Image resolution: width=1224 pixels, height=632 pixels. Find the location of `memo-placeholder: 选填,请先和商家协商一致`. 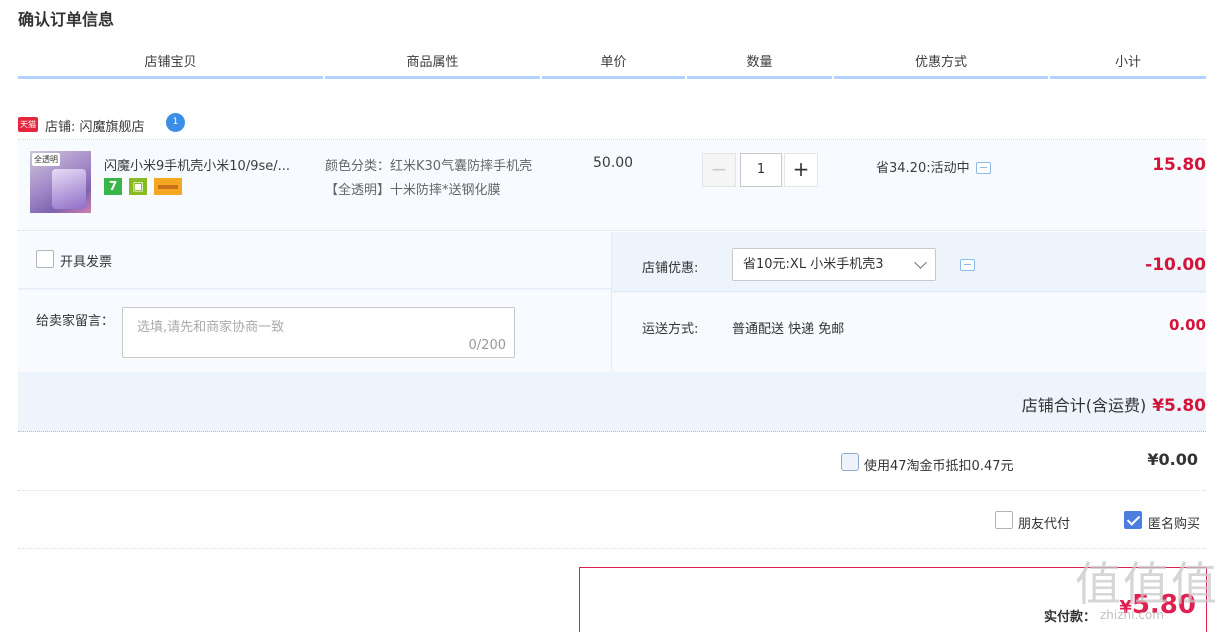

memo-placeholder: 选填,请先和商家协商一致 is located at coordinates (211, 327).